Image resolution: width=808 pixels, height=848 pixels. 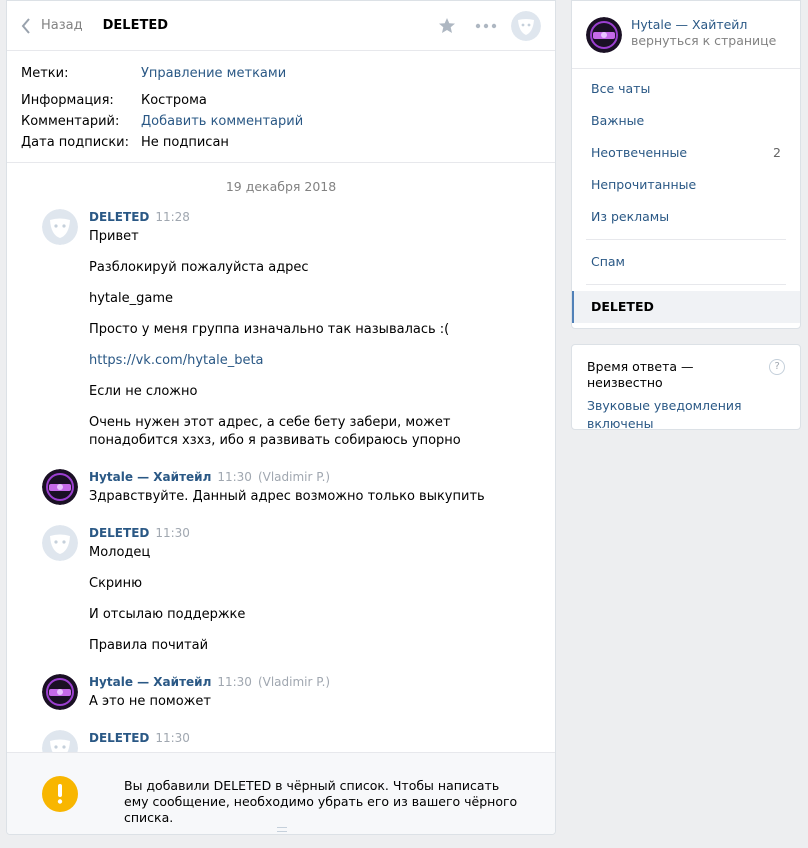 I want to click on message-text: Если не сложно, so click(x=143, y=391).